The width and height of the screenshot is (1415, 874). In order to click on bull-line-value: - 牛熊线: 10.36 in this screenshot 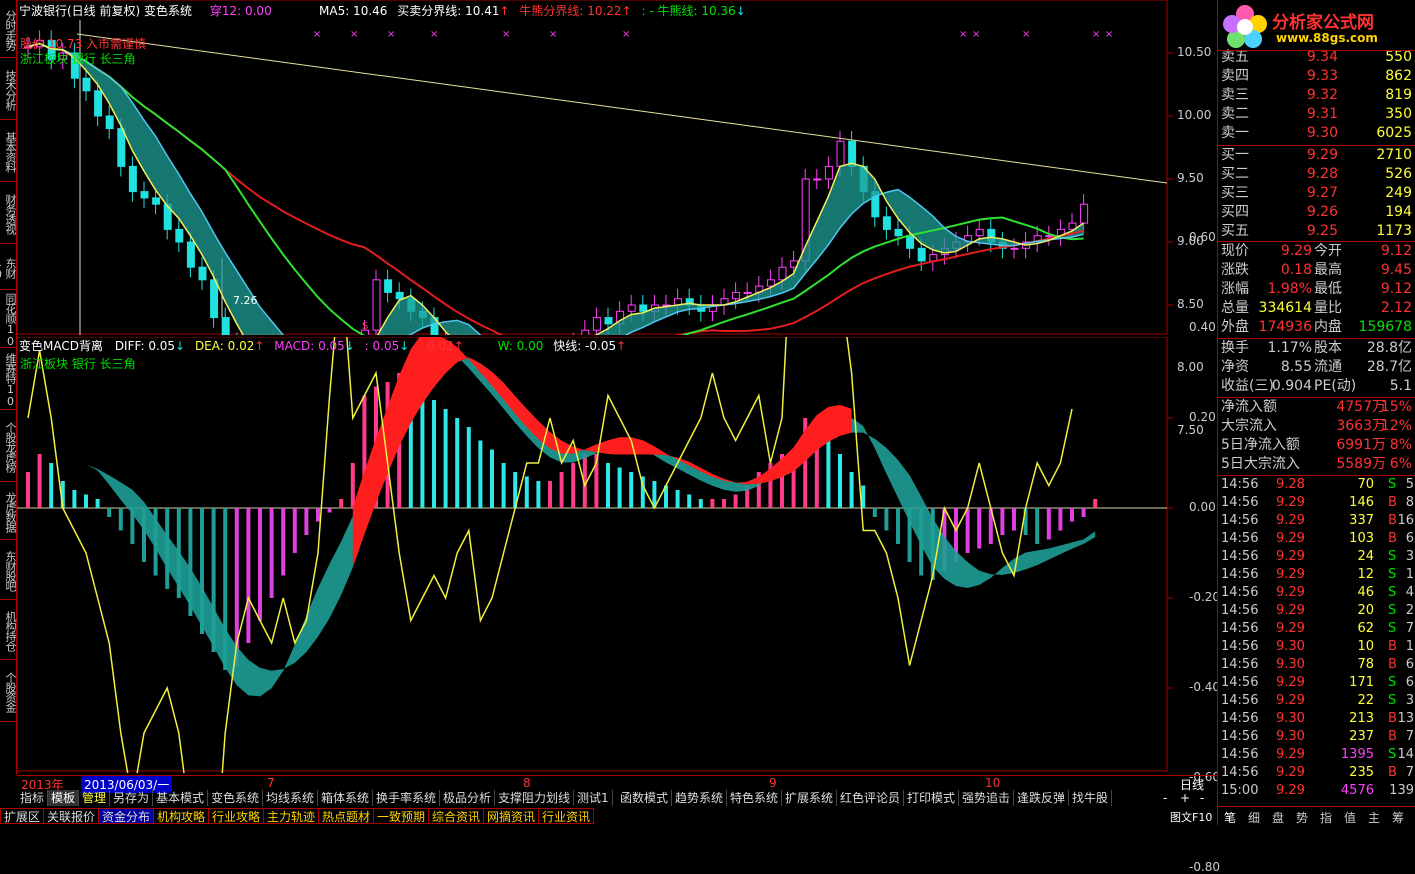, I will do `click(692, 11)`.